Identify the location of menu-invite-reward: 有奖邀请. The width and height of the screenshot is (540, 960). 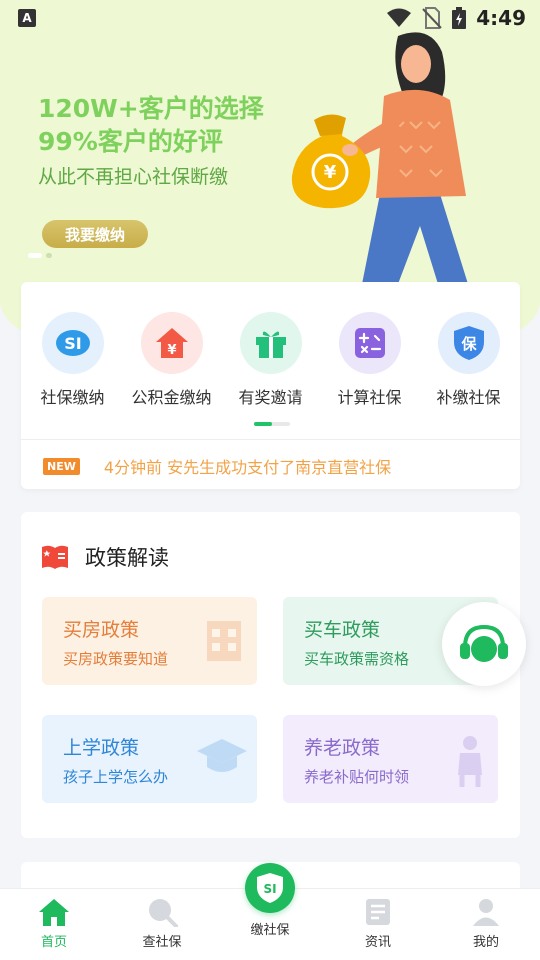
(271, 360).